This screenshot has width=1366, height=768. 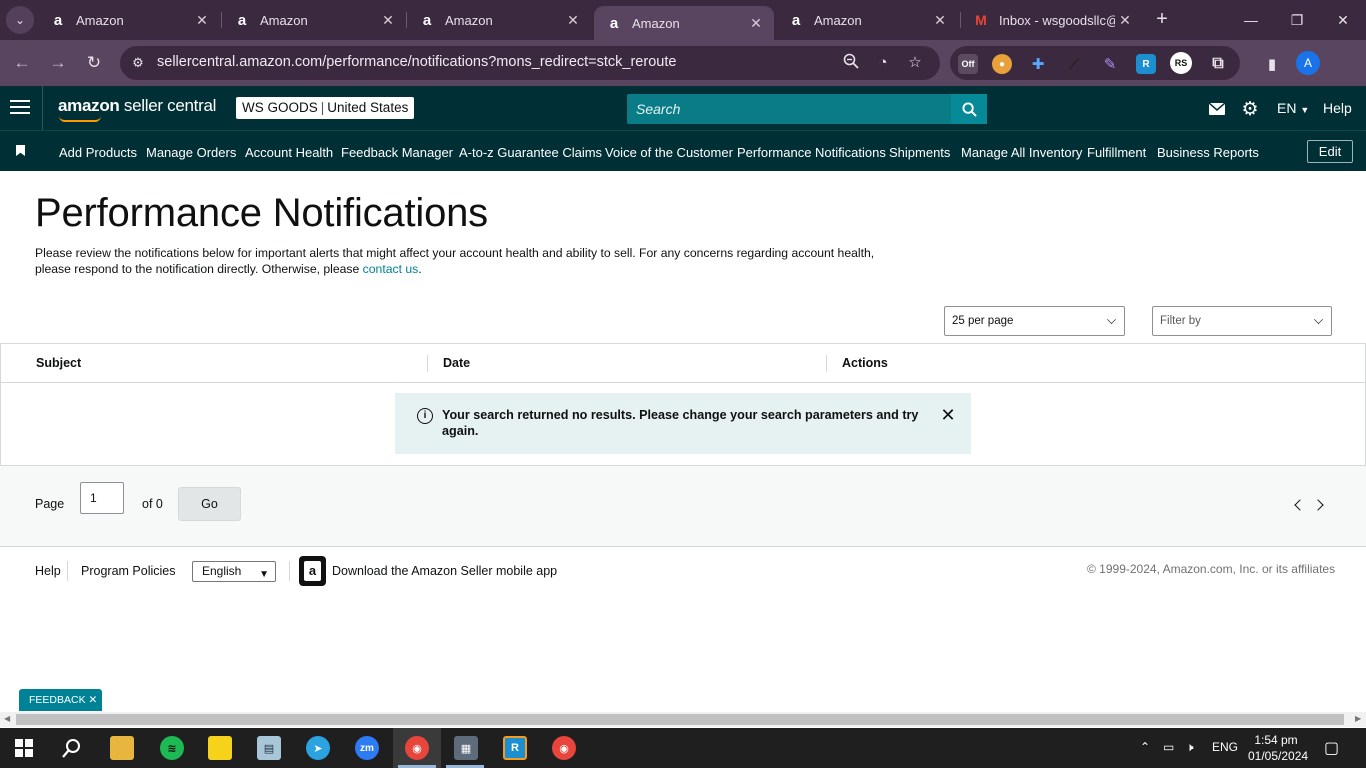 I want to click on chrome-profile-icon: ◉, so click(x=417, y=748).